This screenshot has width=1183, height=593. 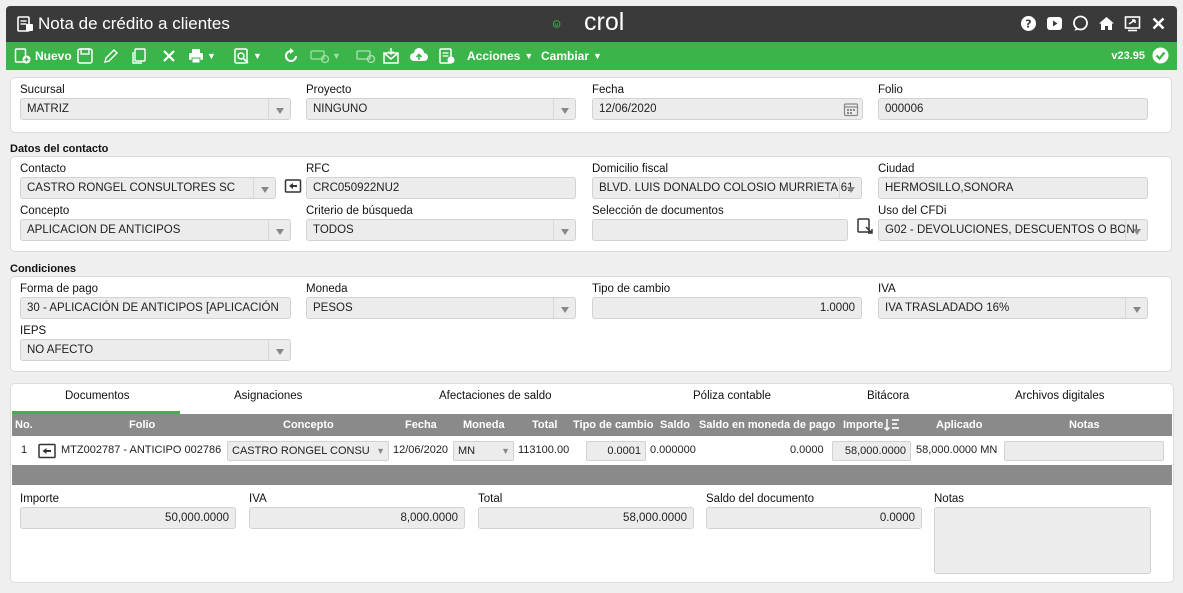 What do you see at coordinates (1054, 23) in the screenshot?
I see `video-icon` at bounding box center [1054, 23].